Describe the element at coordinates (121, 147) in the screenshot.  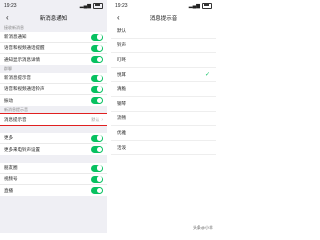
I see `sound-label: 活泼` at that location.